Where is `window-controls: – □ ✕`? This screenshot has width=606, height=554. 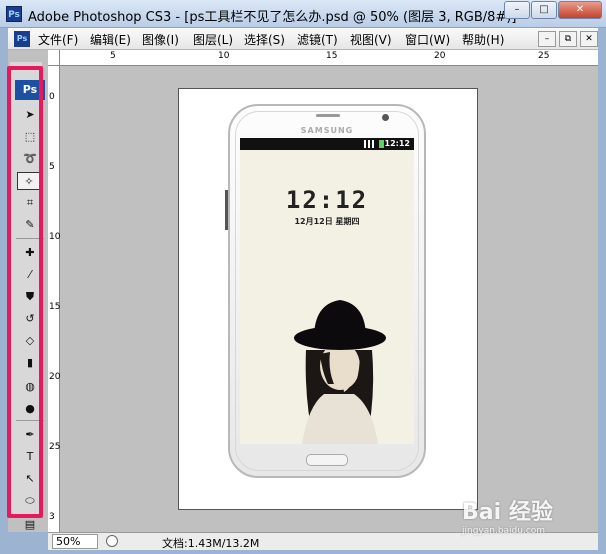 window-controls: – □ ✕ is located at coordinates (552, 10).